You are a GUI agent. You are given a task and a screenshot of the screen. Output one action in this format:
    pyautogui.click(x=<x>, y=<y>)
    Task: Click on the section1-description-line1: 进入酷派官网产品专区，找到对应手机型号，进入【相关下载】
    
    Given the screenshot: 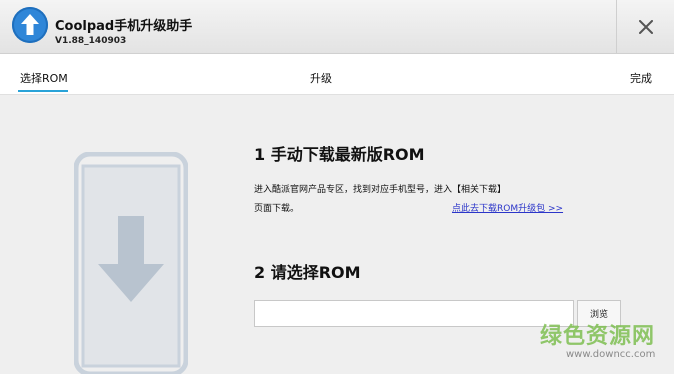 What is the action you would take?
    pyautogui.click(x=380, y=190)
    